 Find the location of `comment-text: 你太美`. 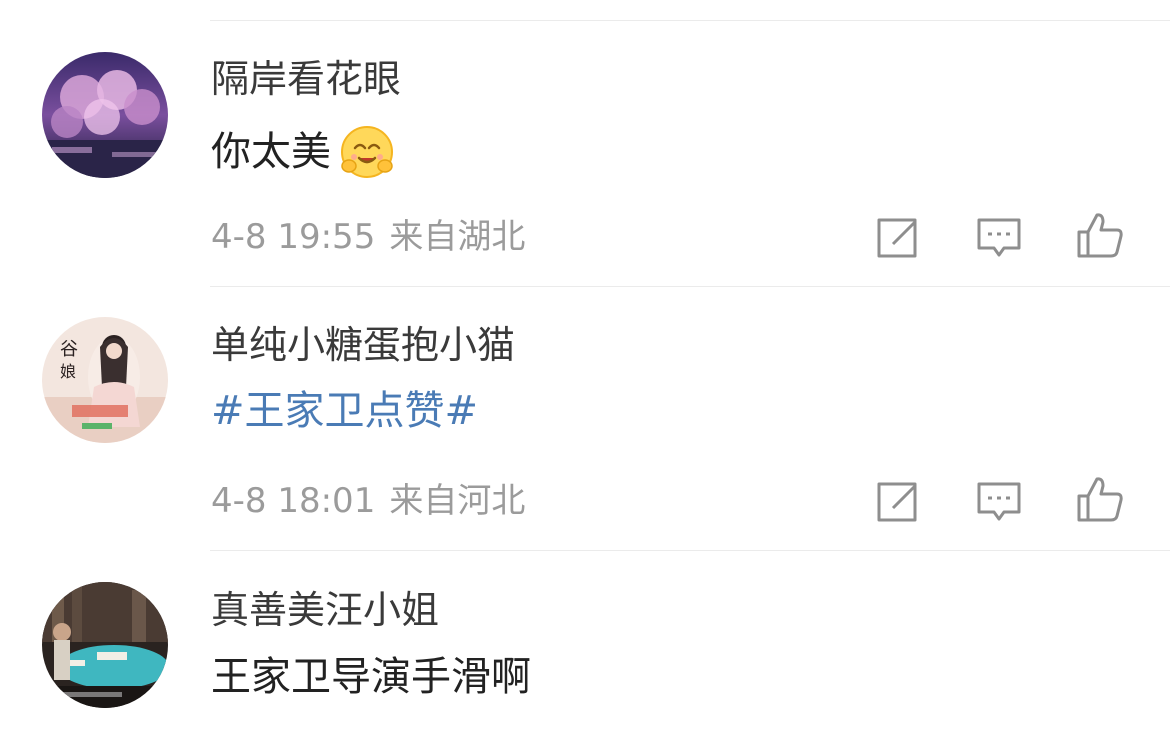

comment-text: 你太美 is located at coordinates (303, 152).